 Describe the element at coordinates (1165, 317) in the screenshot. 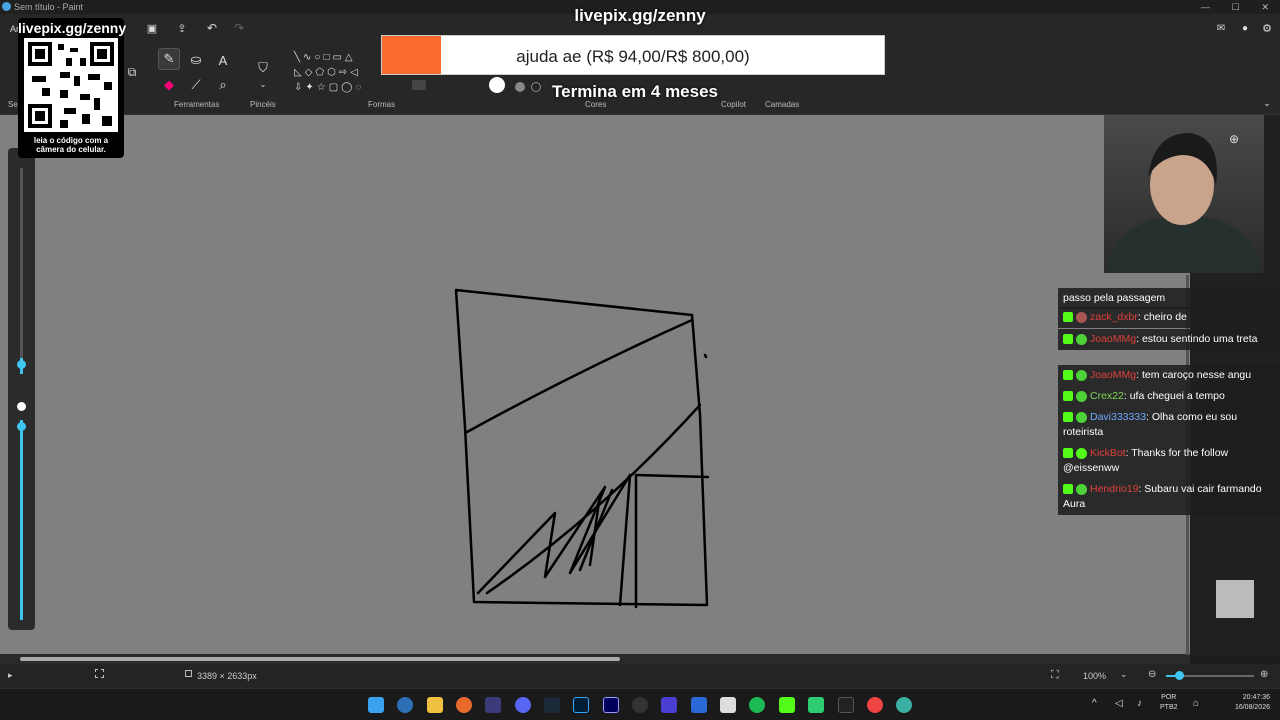

I see `chat-text: cheiro de` at that location.